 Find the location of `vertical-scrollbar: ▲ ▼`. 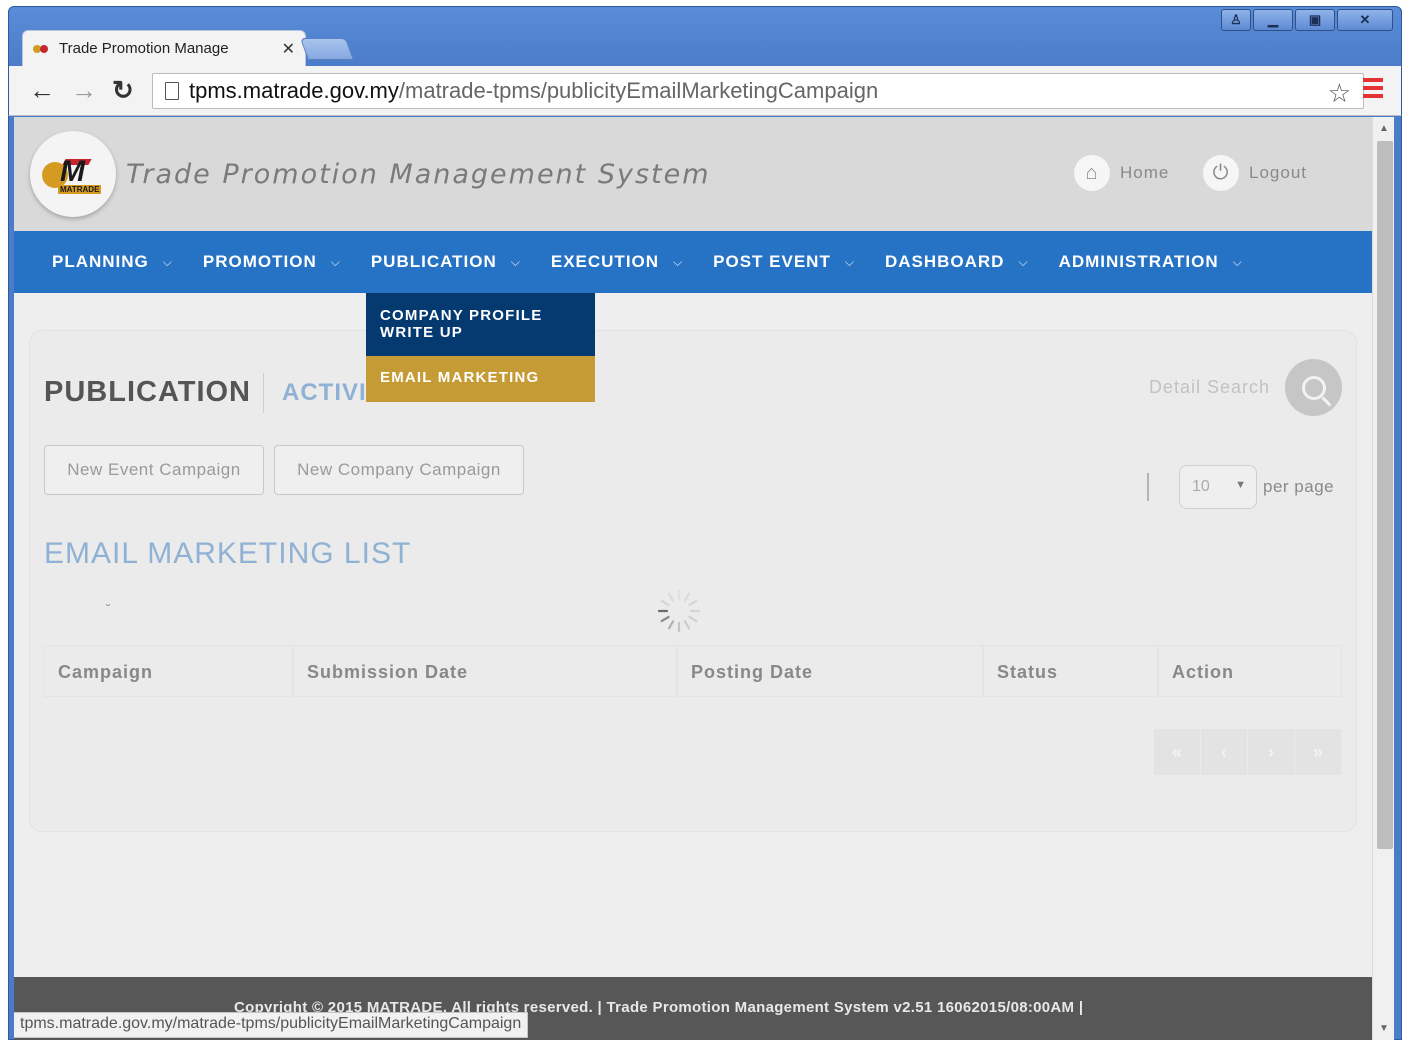

vertical-scrollbar: ▲ ▼ is located at coordinates (1383, 578).